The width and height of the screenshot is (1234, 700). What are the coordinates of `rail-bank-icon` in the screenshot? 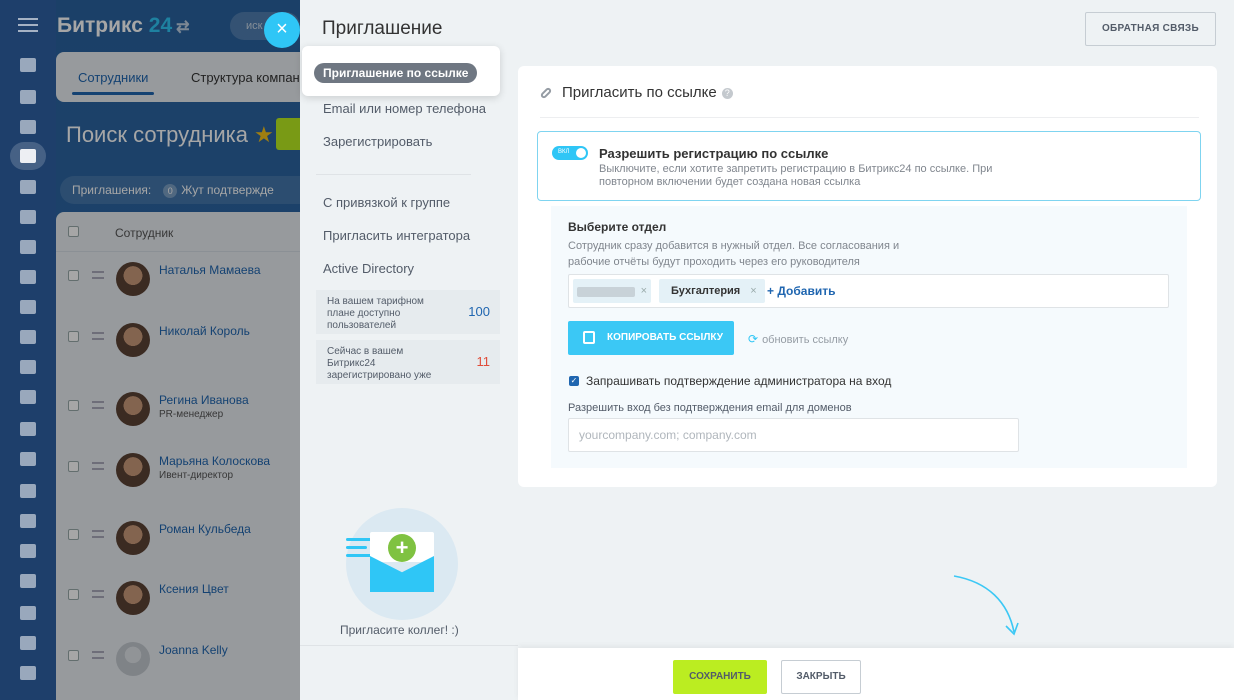 It's located at (28, 613).